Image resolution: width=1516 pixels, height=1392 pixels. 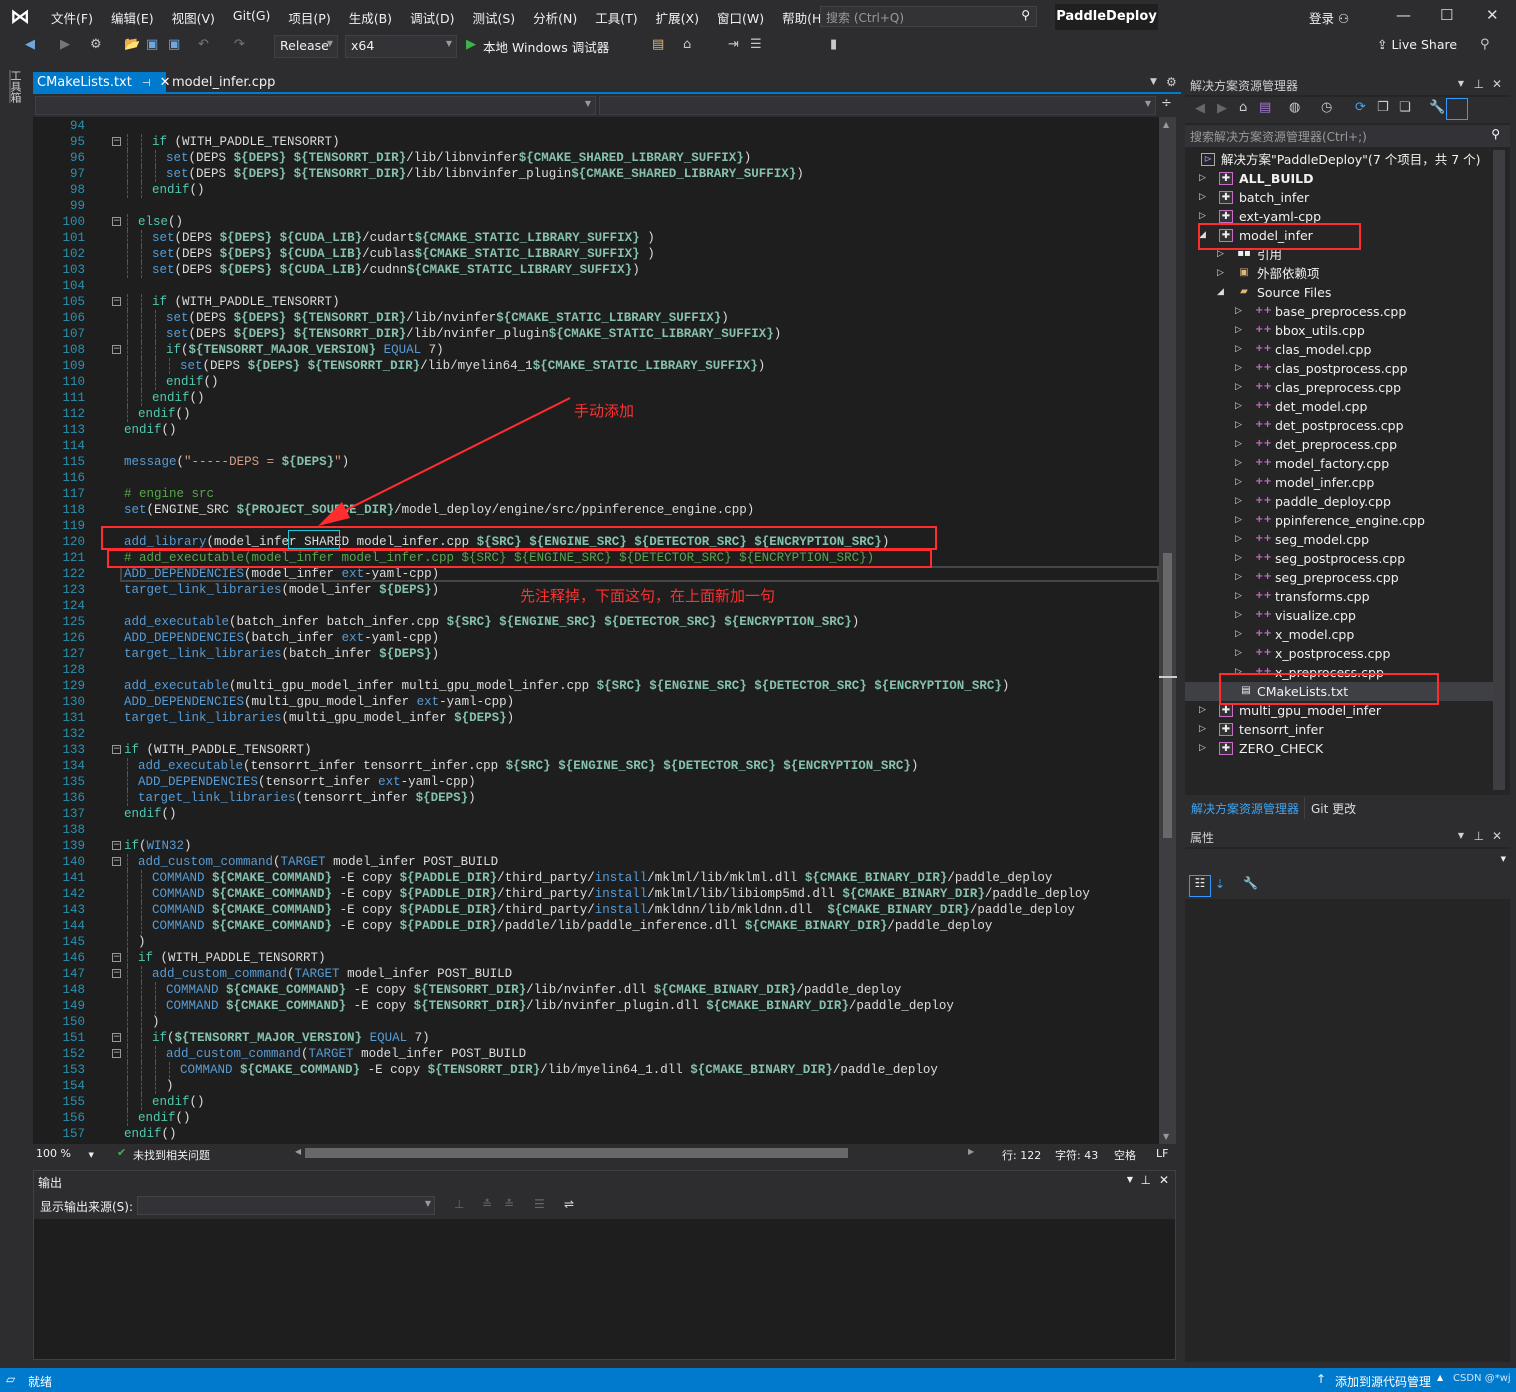 I want to click on tree-item-cpp: ▷ ++ ppinference_engine.cpp, so click(x=1340, y=520).